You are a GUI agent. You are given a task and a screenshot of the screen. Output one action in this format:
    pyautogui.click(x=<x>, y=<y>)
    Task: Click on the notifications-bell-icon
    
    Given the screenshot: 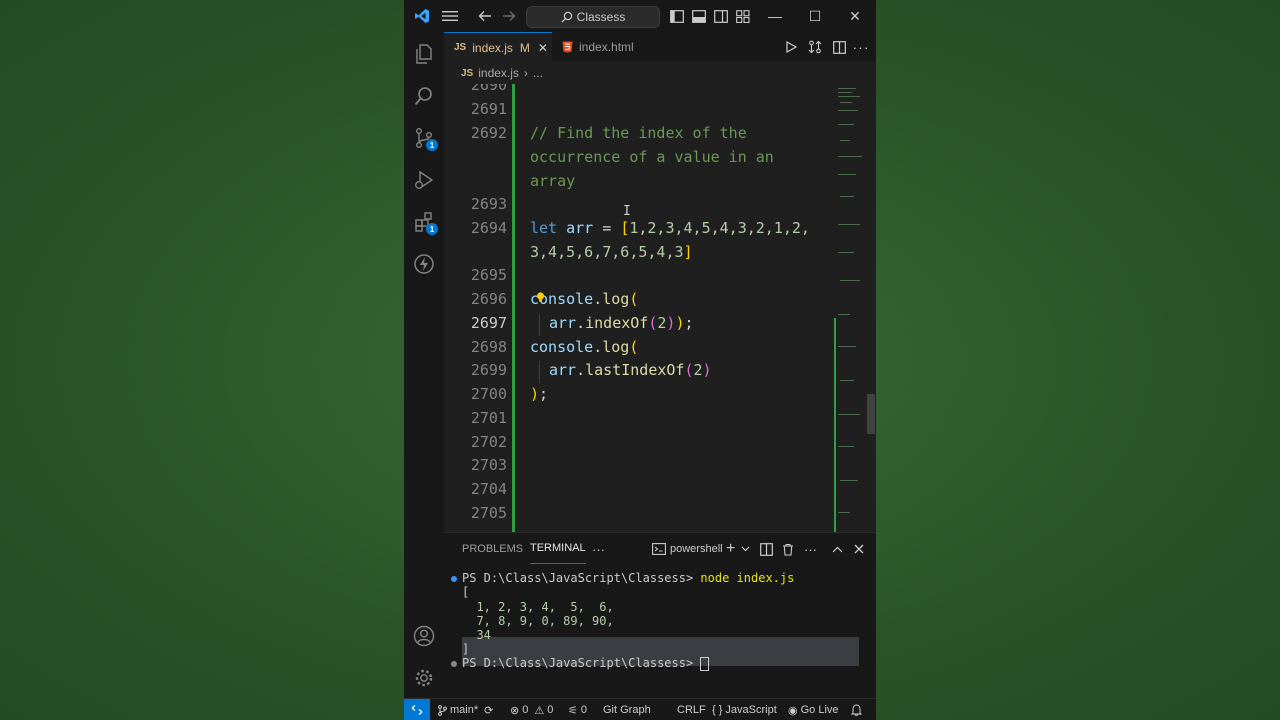 What is the action you would take?
    pyautogui.click(x=856, y=709)
    